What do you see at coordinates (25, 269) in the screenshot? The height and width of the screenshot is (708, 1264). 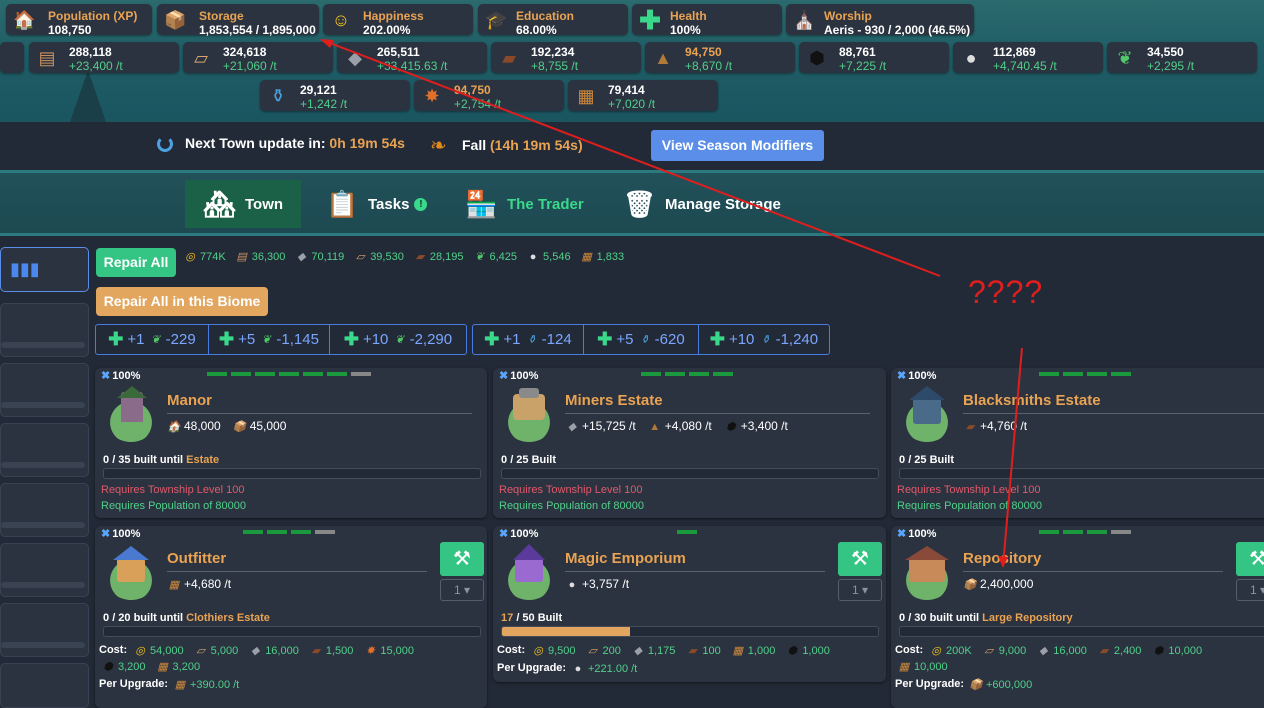 I see `bar-chart-icon: ▮▮▮` at bounding box center [25, 269].